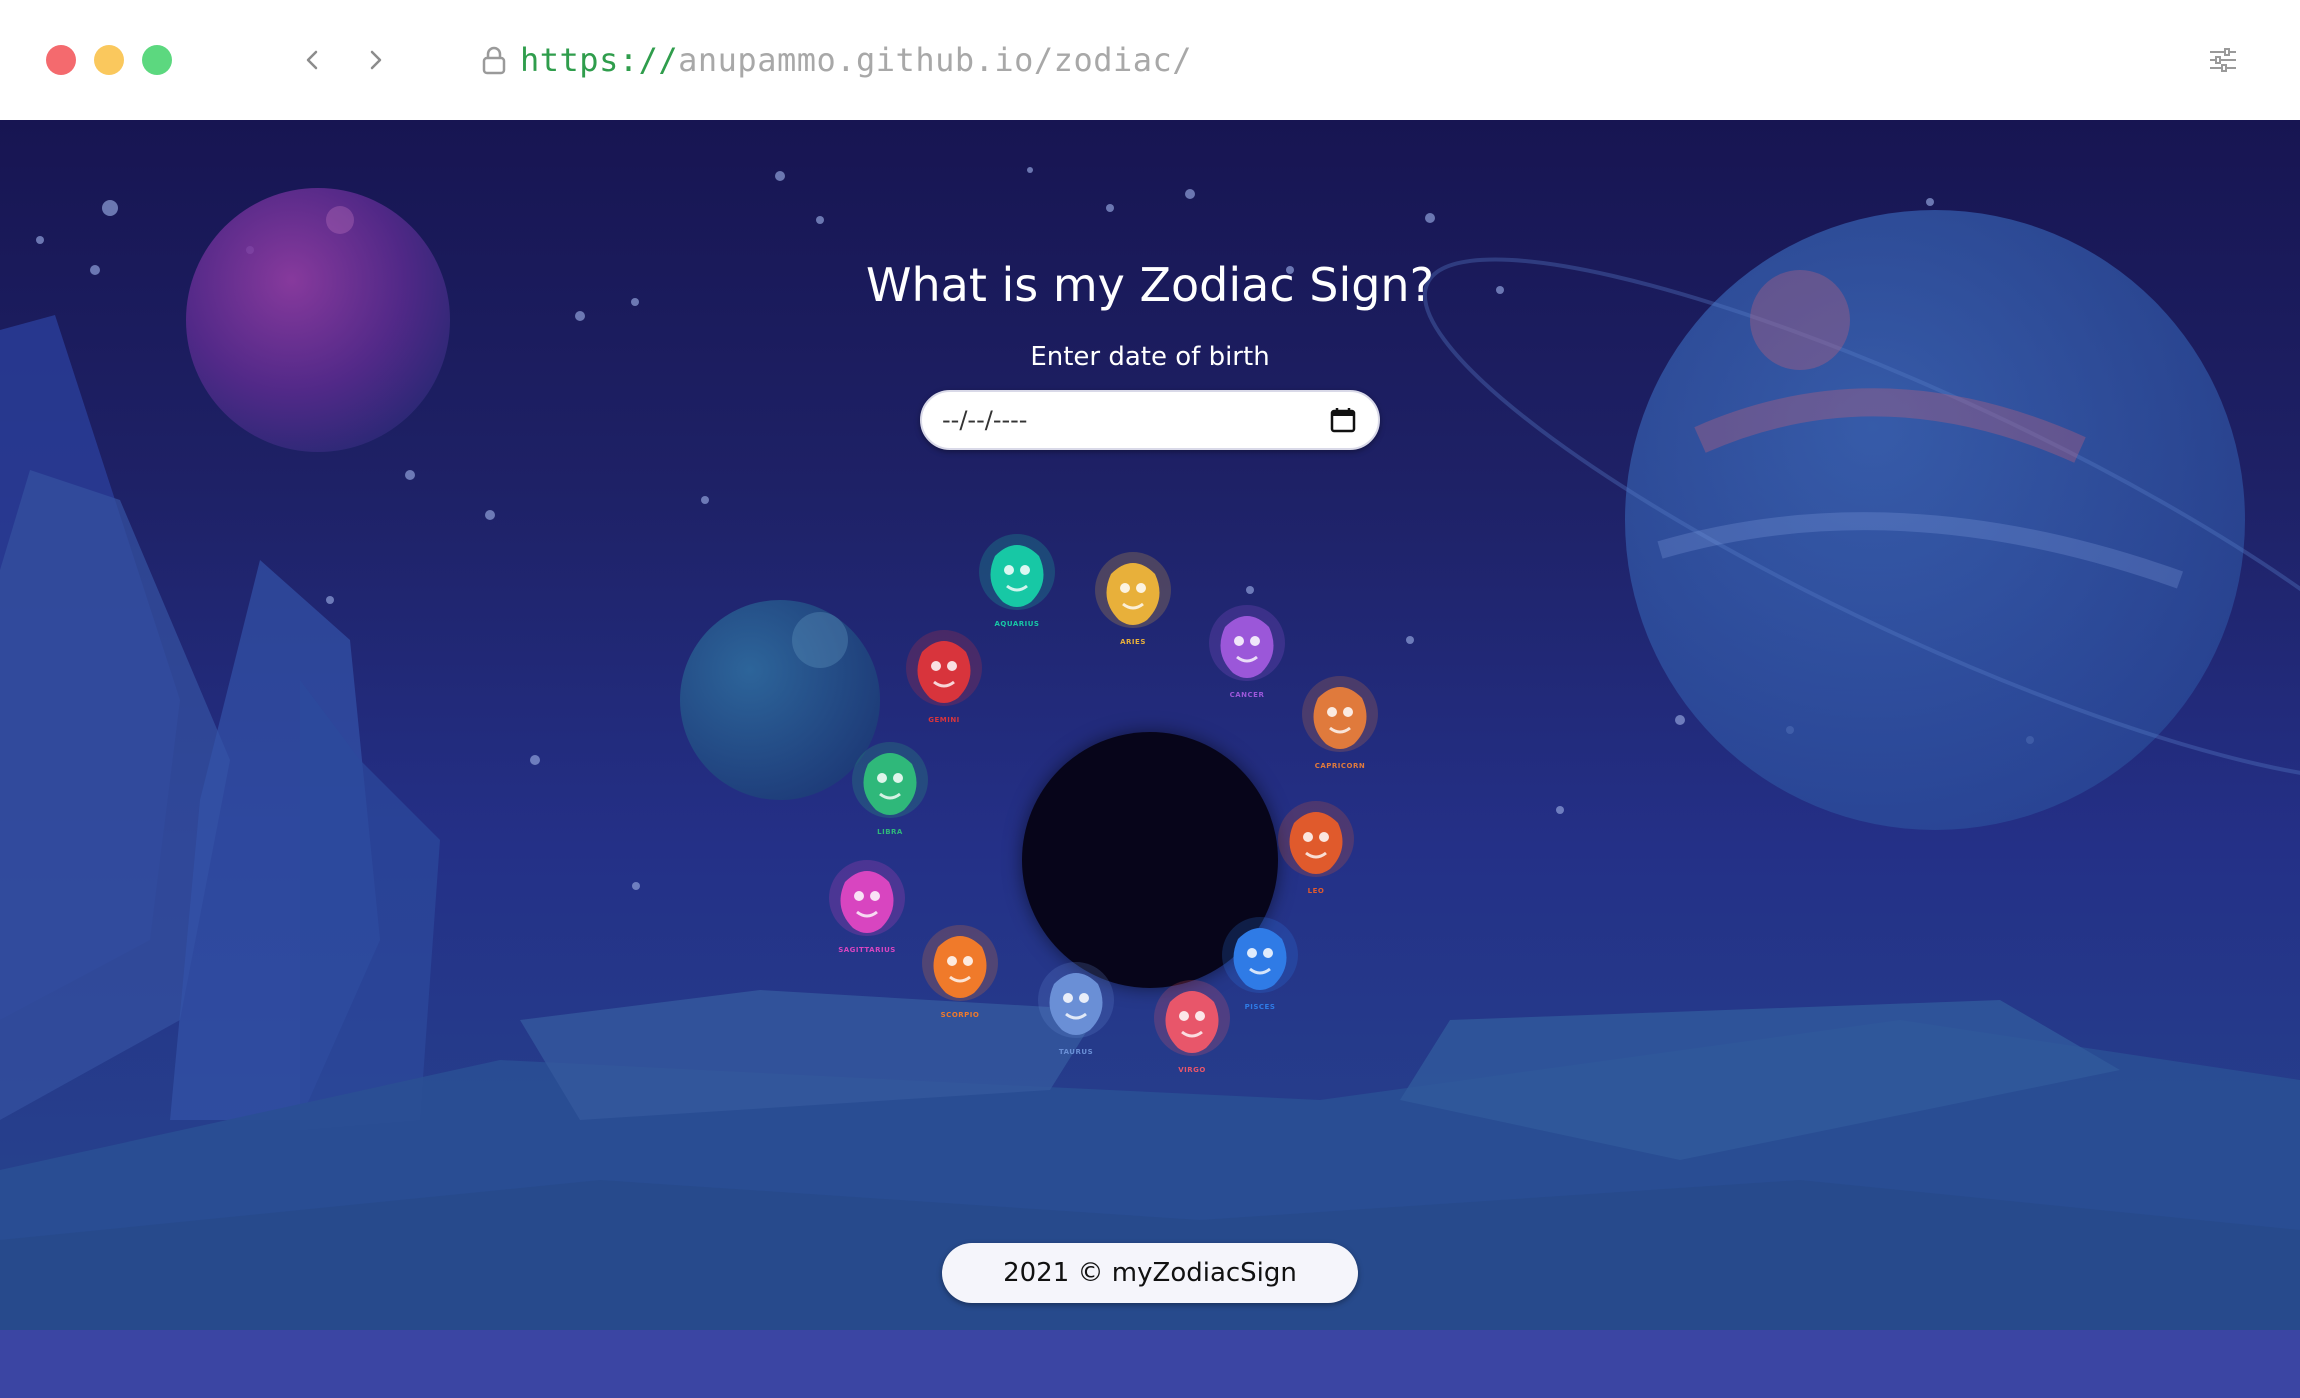 The width and height of the screenshot is (2300, 1398). What do you see at coordinates (890, 832) in the screenshot?
I see `zodiac-sign-label: LIBRA` at bounding box center [890, 832].